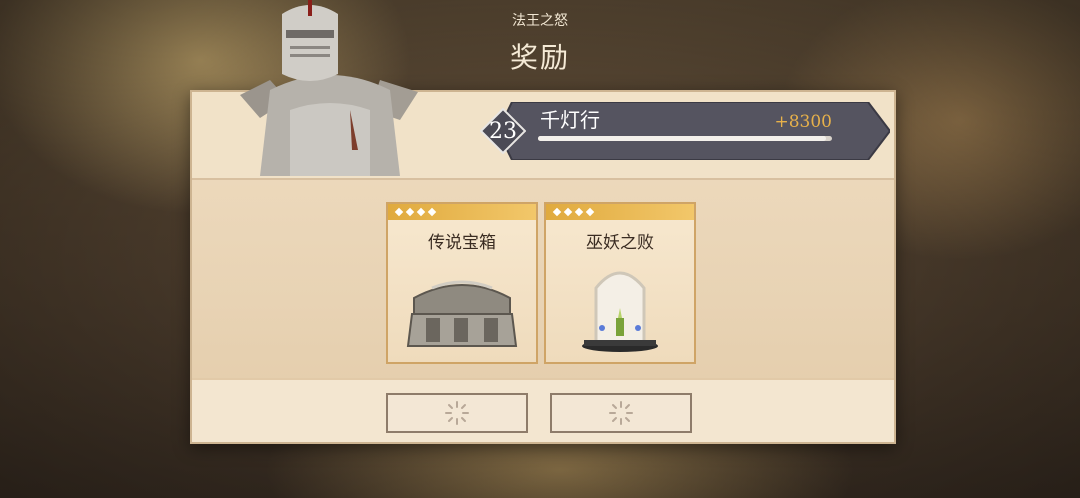 The width and height of the screenshot is (1080, 498). I want to click on lich-shrine-icon, so click(620, 311).